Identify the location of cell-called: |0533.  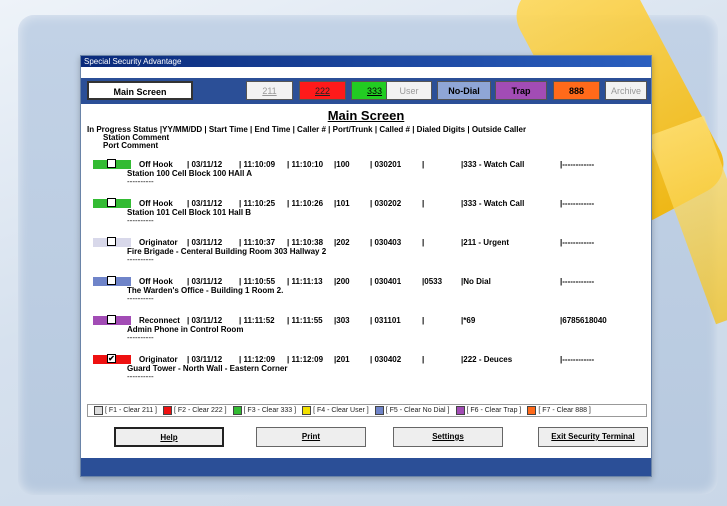
(432, 281).